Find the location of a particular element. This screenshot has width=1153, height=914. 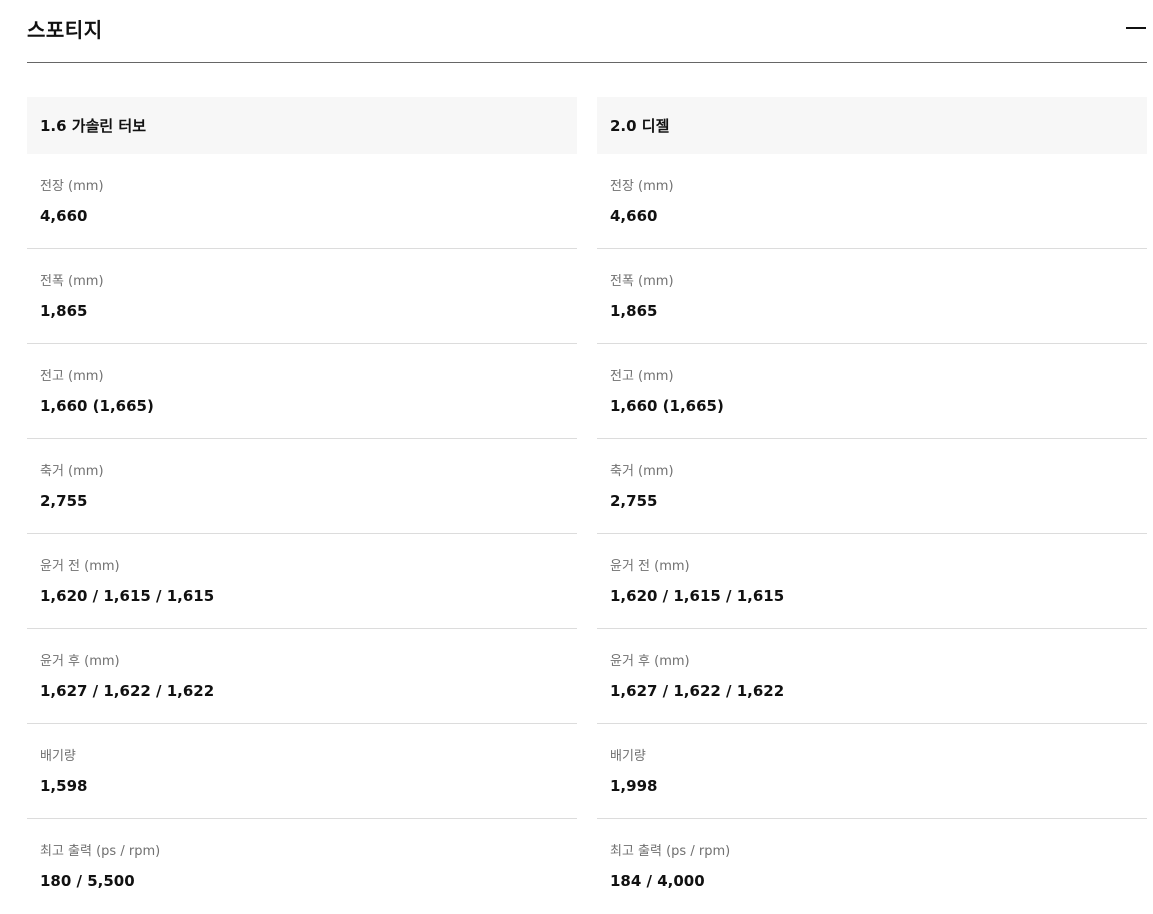

spec-row-max-power: 최고 출력 (ps / rpm) 180 / 5,500 is located at coordinates (302, 866).